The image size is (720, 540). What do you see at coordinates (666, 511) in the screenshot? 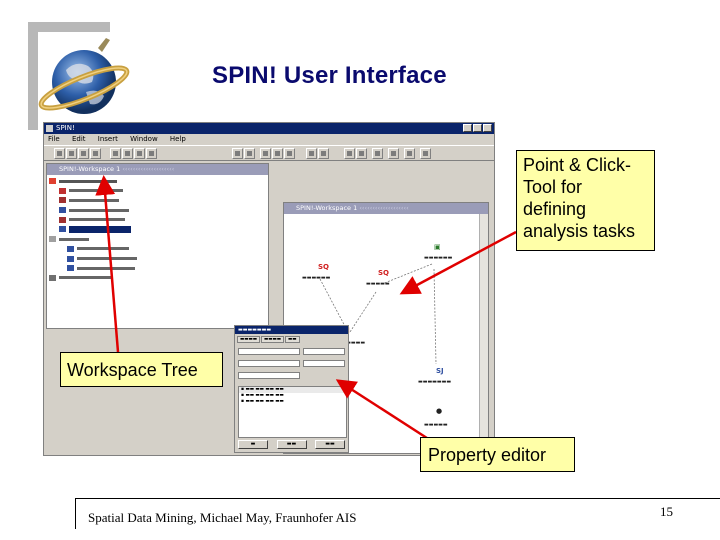
I see `page-number: 15` at bounding box center [666, 511].